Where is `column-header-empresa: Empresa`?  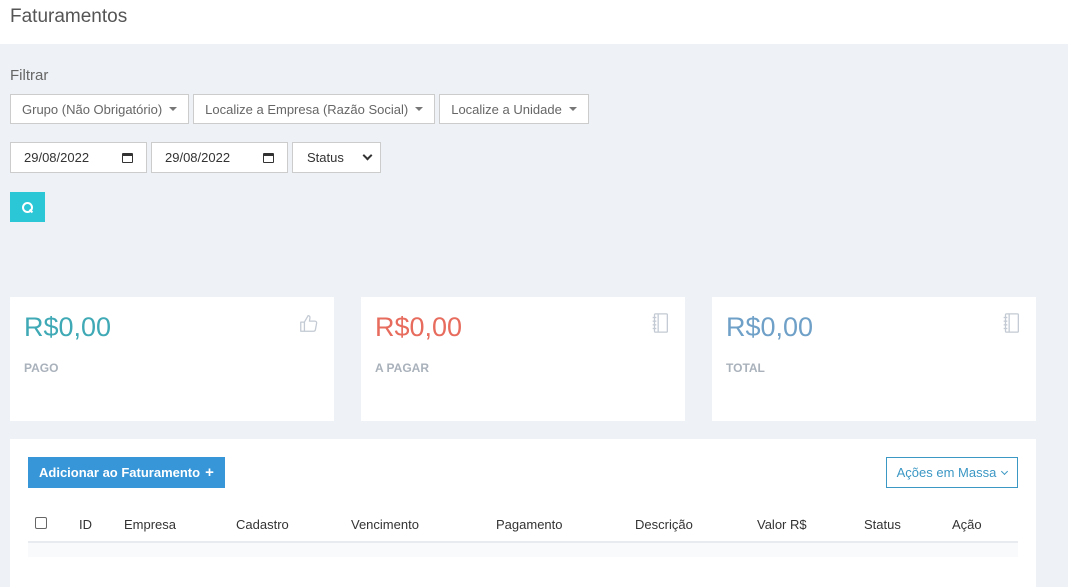
column-header-empresa: Empresa is located at coordinates (150, 524).